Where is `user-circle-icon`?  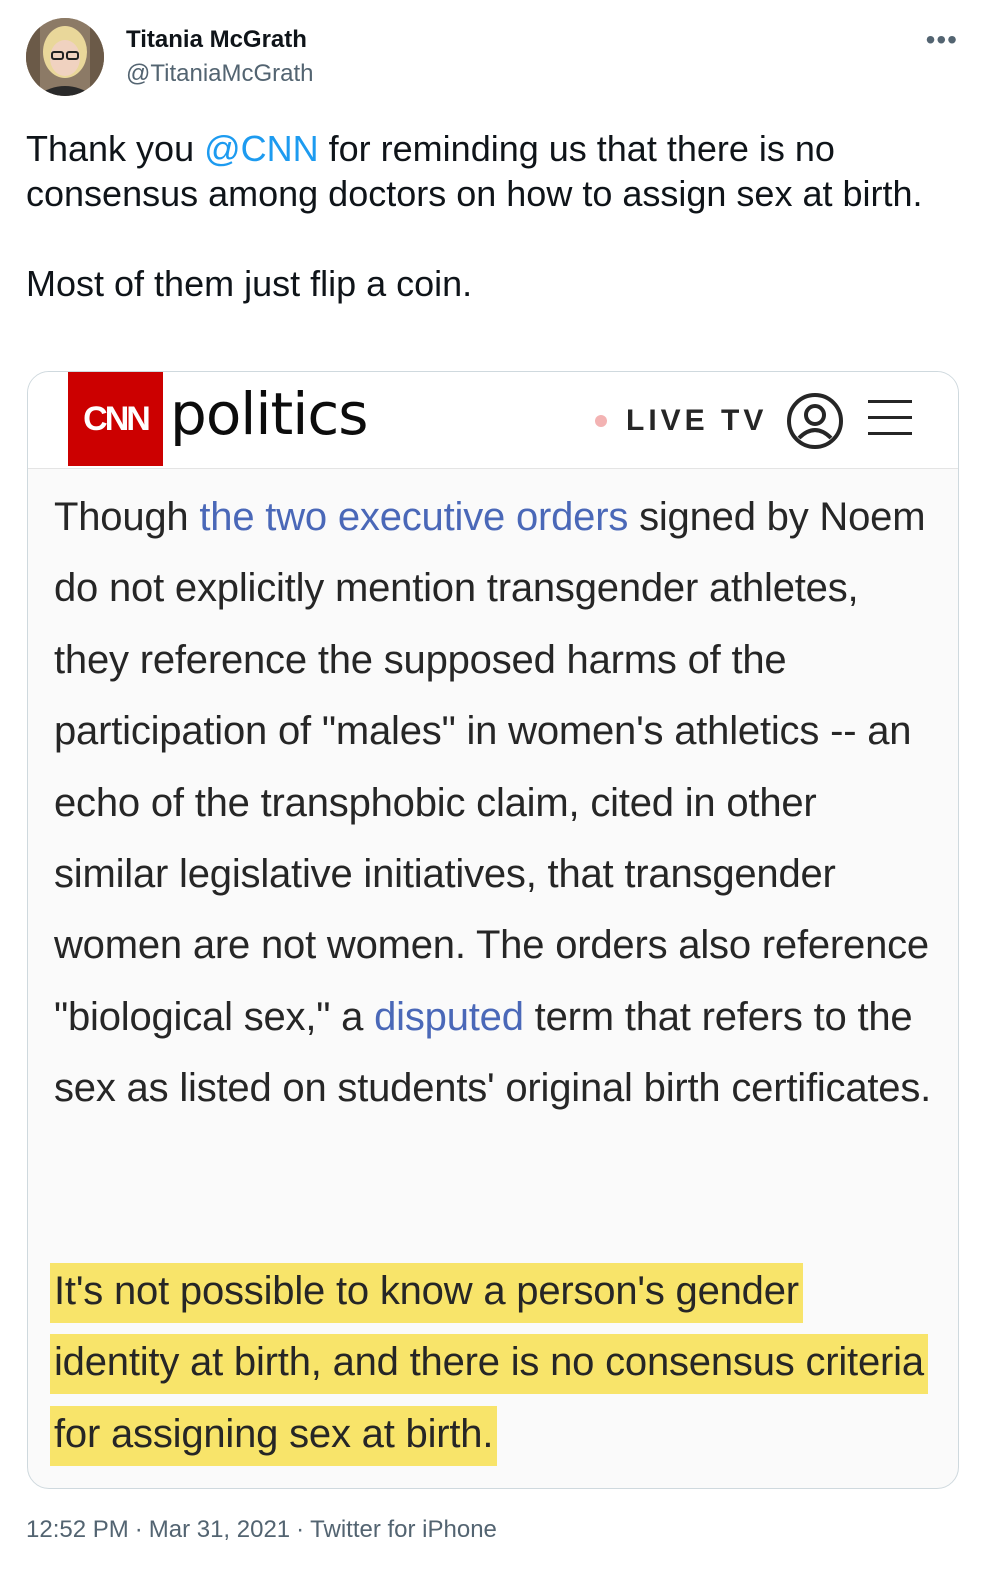
user-circle-icon is located at coordinates (815, 421).